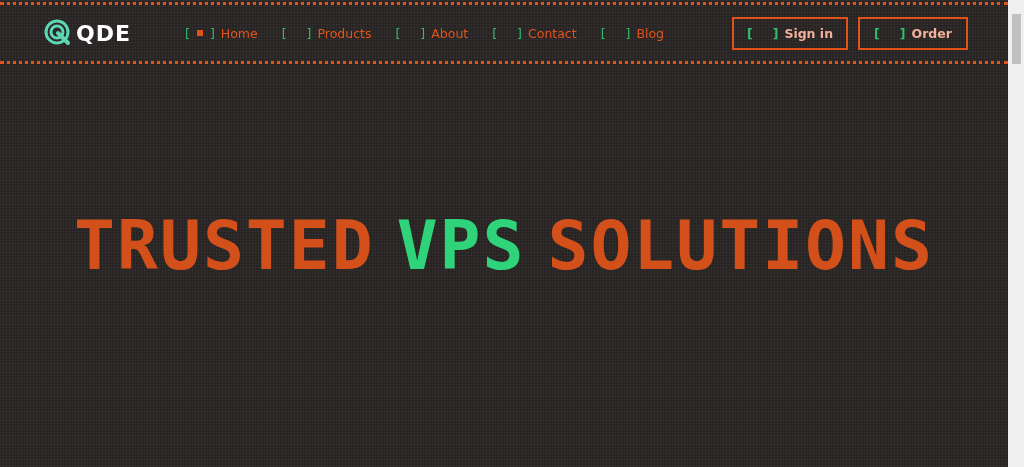 This screenshot has height=467, width=1024. What do you see at coordinates (326, 33) in the screenshot?
I see `nav-link: [ ] Products` at bounding box center [326, 33].